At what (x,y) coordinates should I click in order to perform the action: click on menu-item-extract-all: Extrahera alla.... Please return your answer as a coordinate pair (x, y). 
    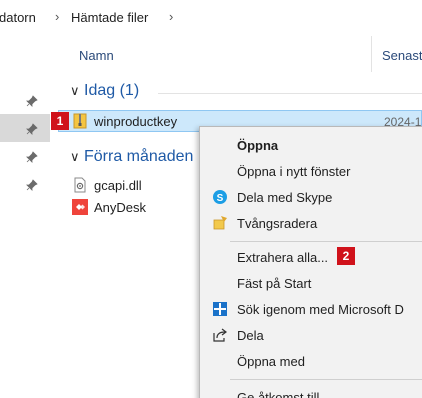
    Looking at the image, I should click on (311, 257).